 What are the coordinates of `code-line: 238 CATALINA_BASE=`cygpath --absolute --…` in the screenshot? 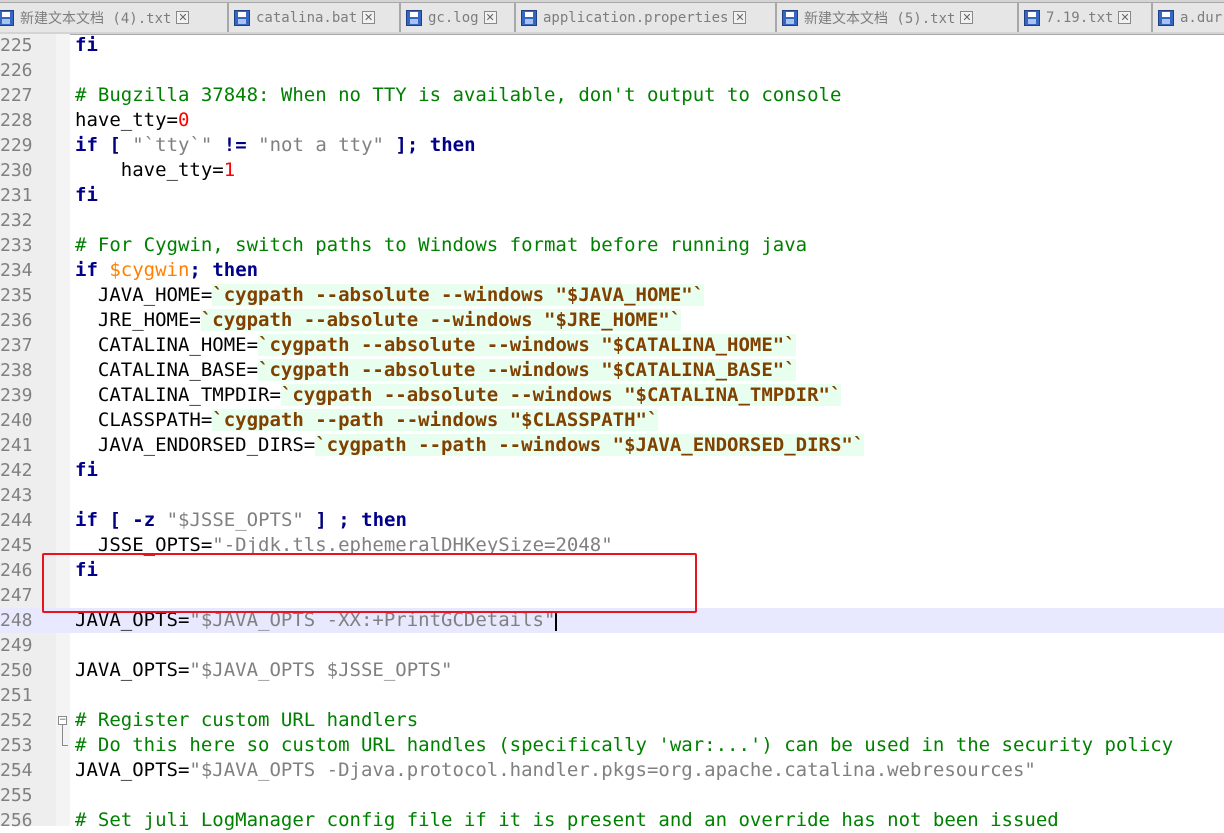 It's located at (612, 370).